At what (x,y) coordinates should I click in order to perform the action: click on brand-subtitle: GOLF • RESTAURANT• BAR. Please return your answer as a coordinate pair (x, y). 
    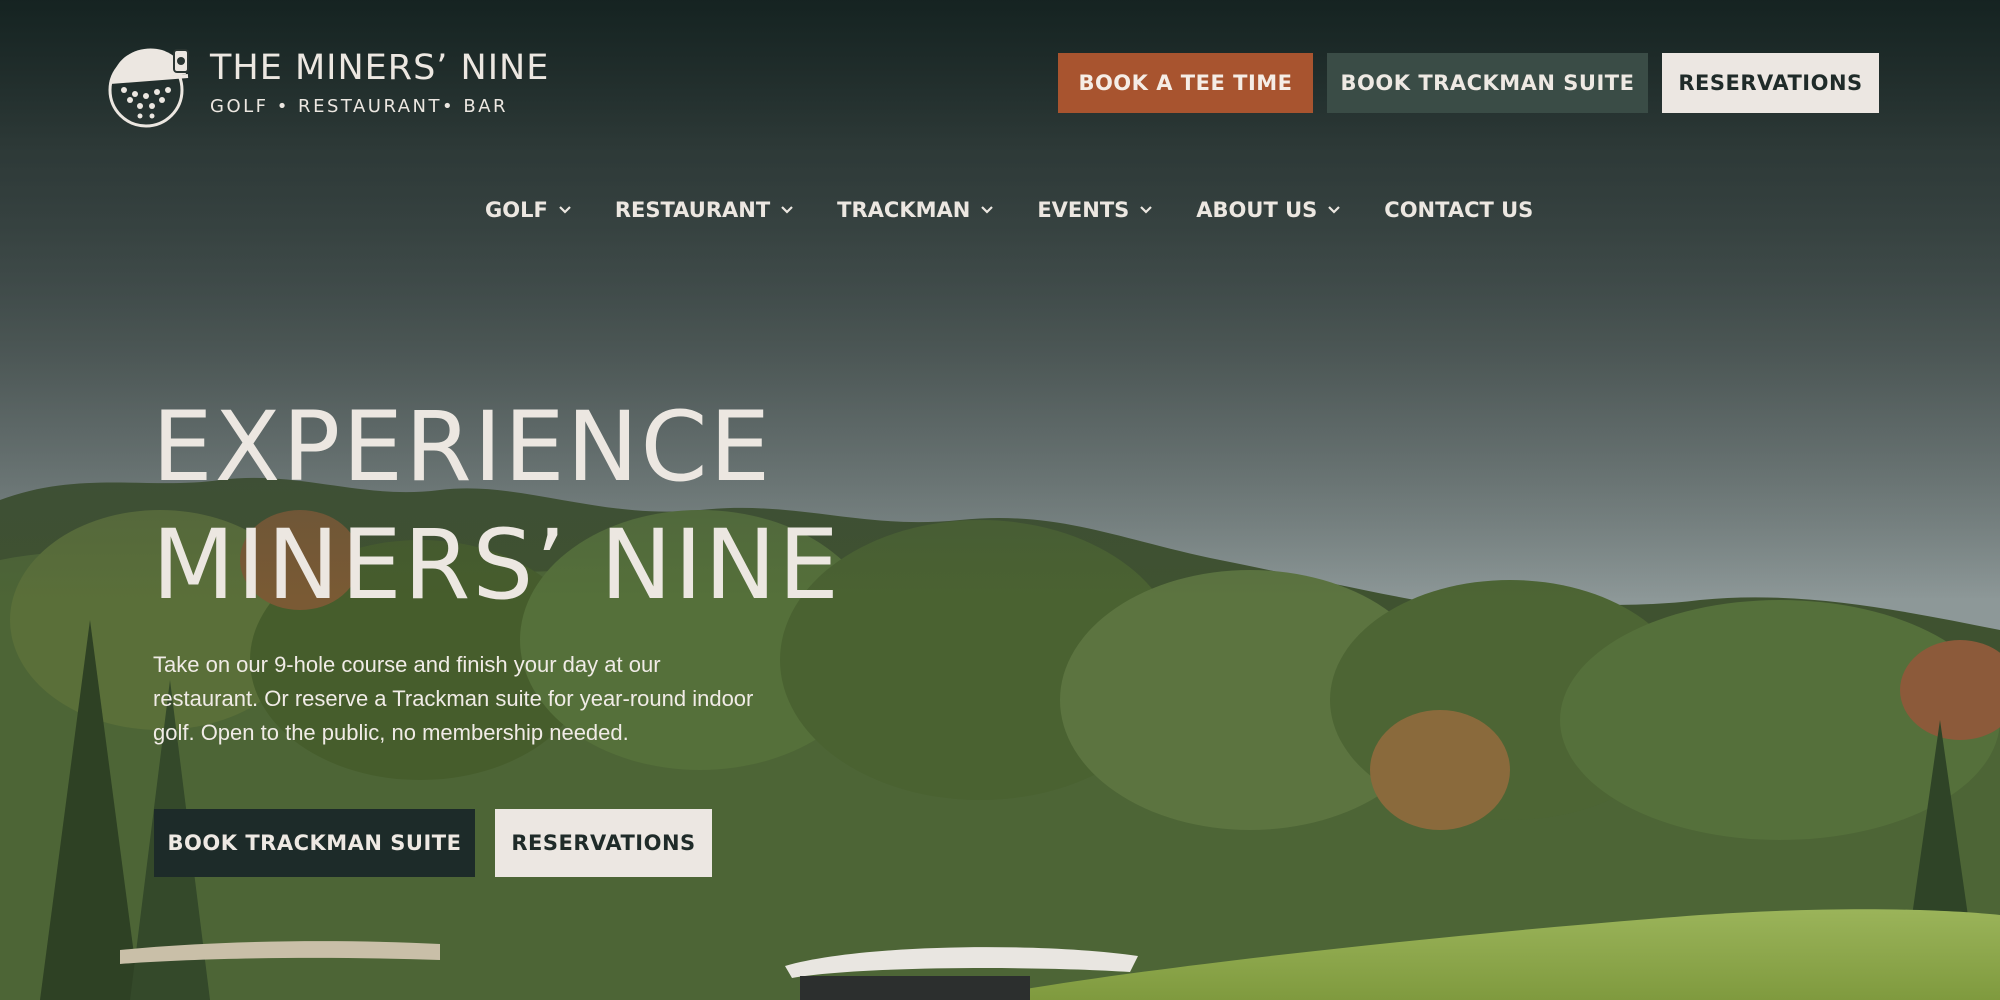
    Looking at the image, I should click on (359, 106).